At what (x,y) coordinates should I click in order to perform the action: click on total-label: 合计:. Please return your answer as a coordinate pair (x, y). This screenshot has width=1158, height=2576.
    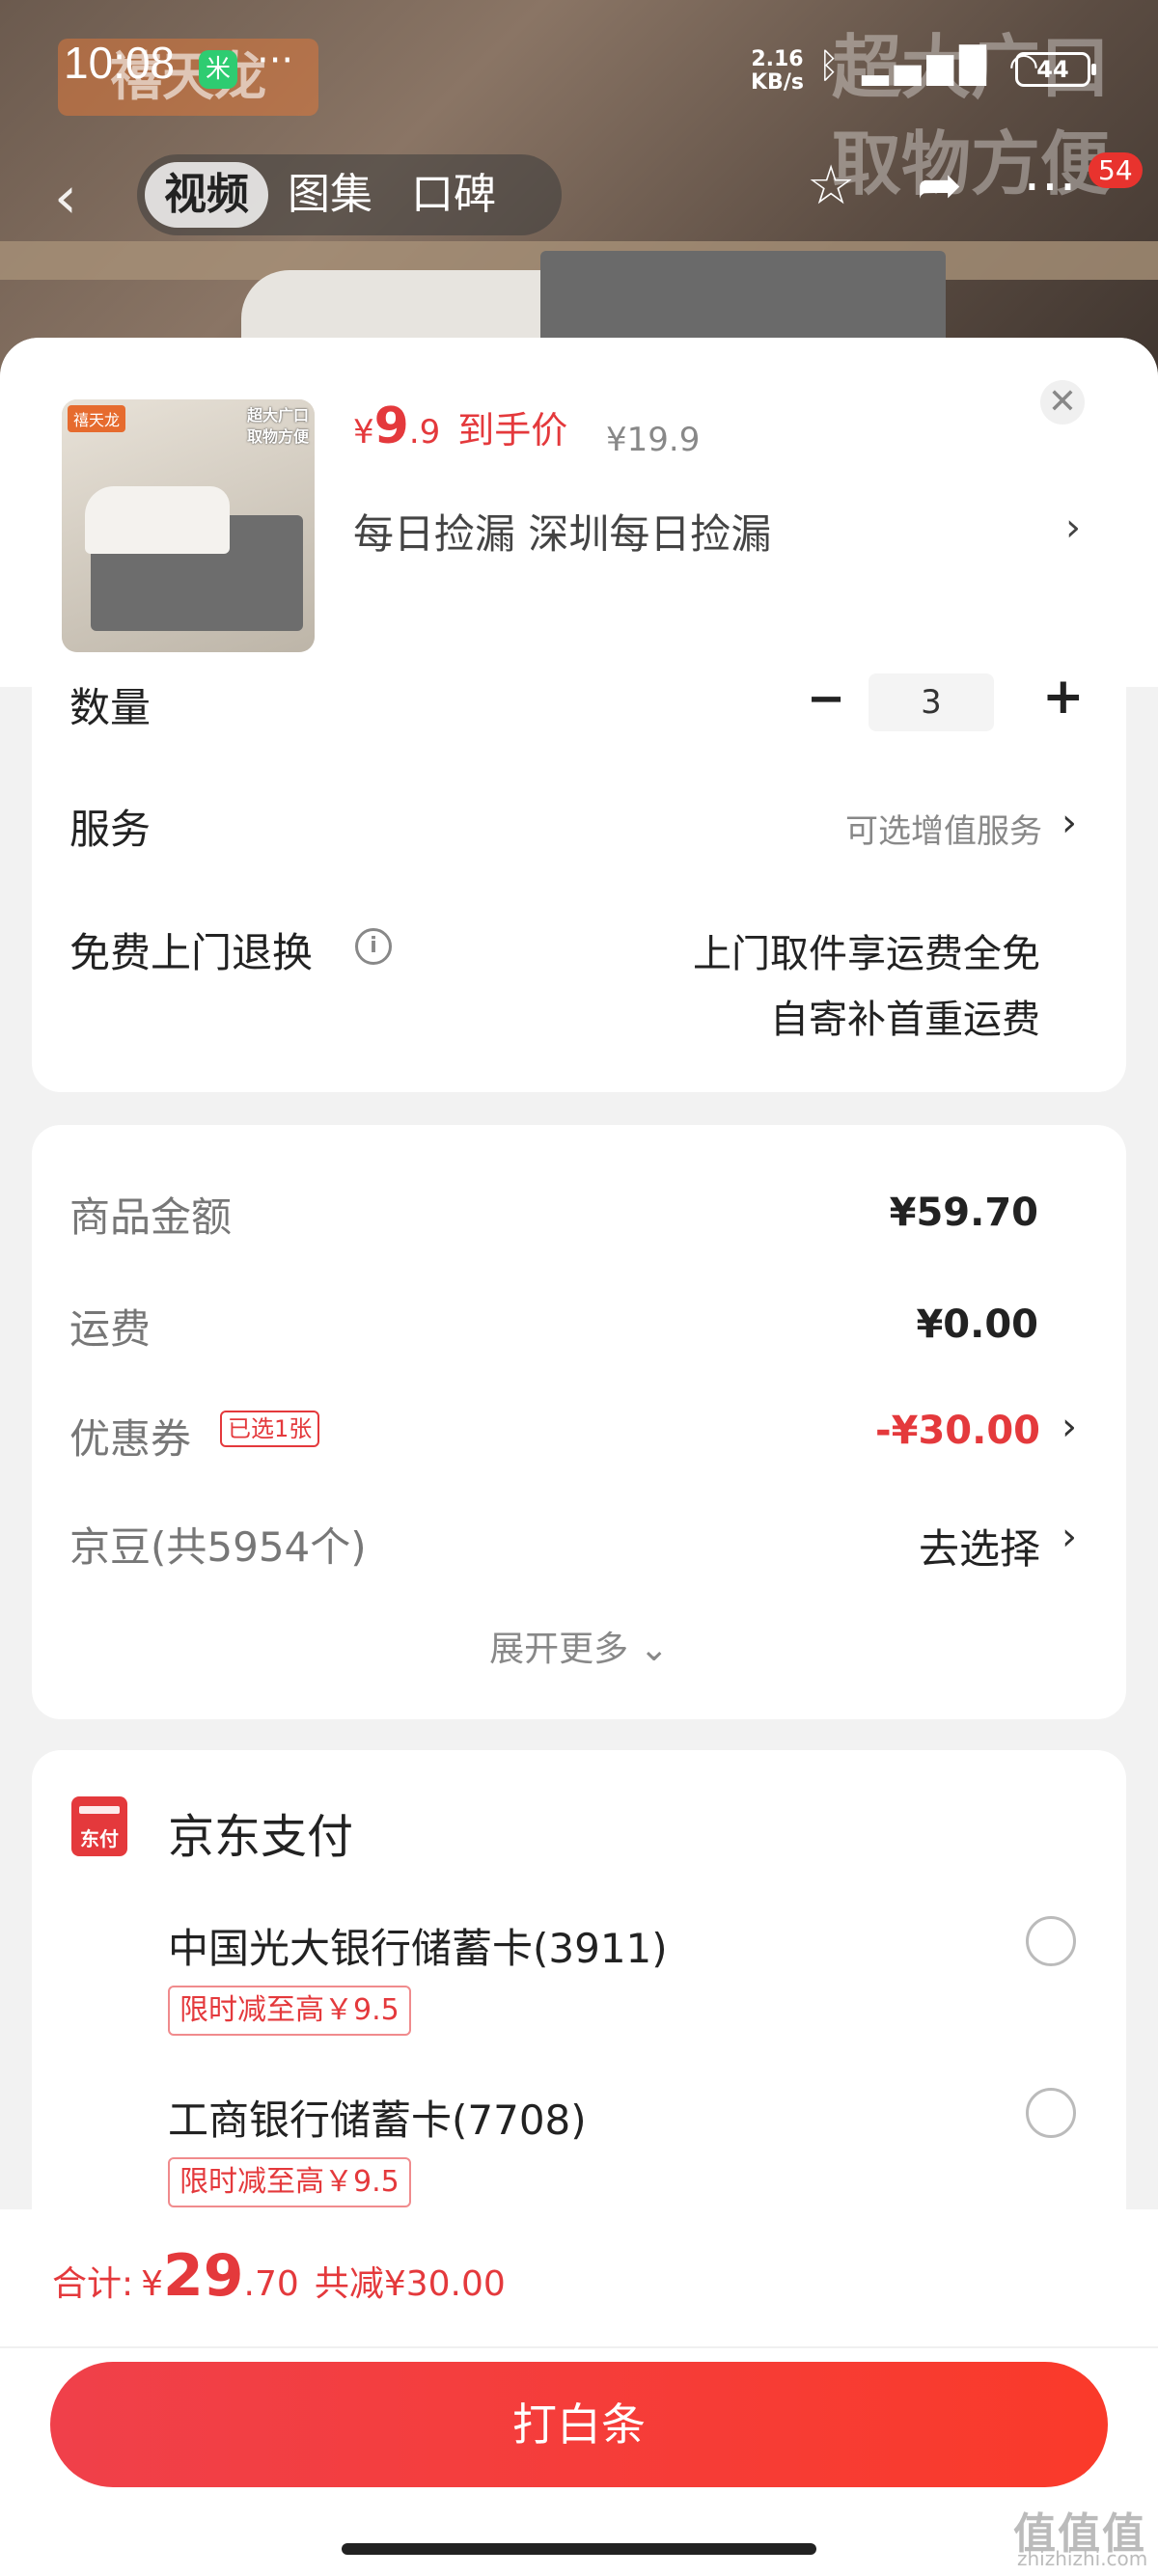
    Looking at the image, I should click on (93, 2284).